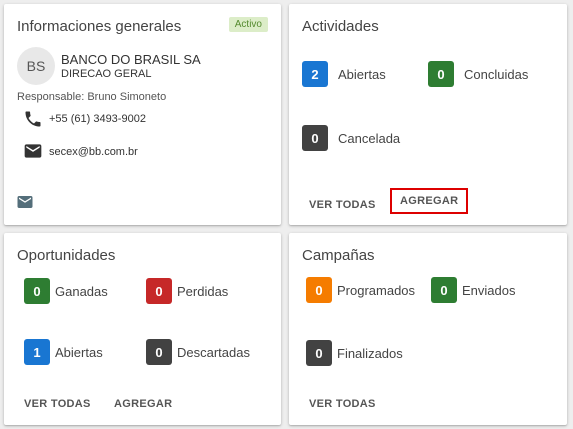 The height and width of the screenshot is (429, 573). What do you see at coordinates (92, 97) in the screenshot?
I see `responsible-text: Responsable: Bruno Simoneto` at bounding box center [92, 97].